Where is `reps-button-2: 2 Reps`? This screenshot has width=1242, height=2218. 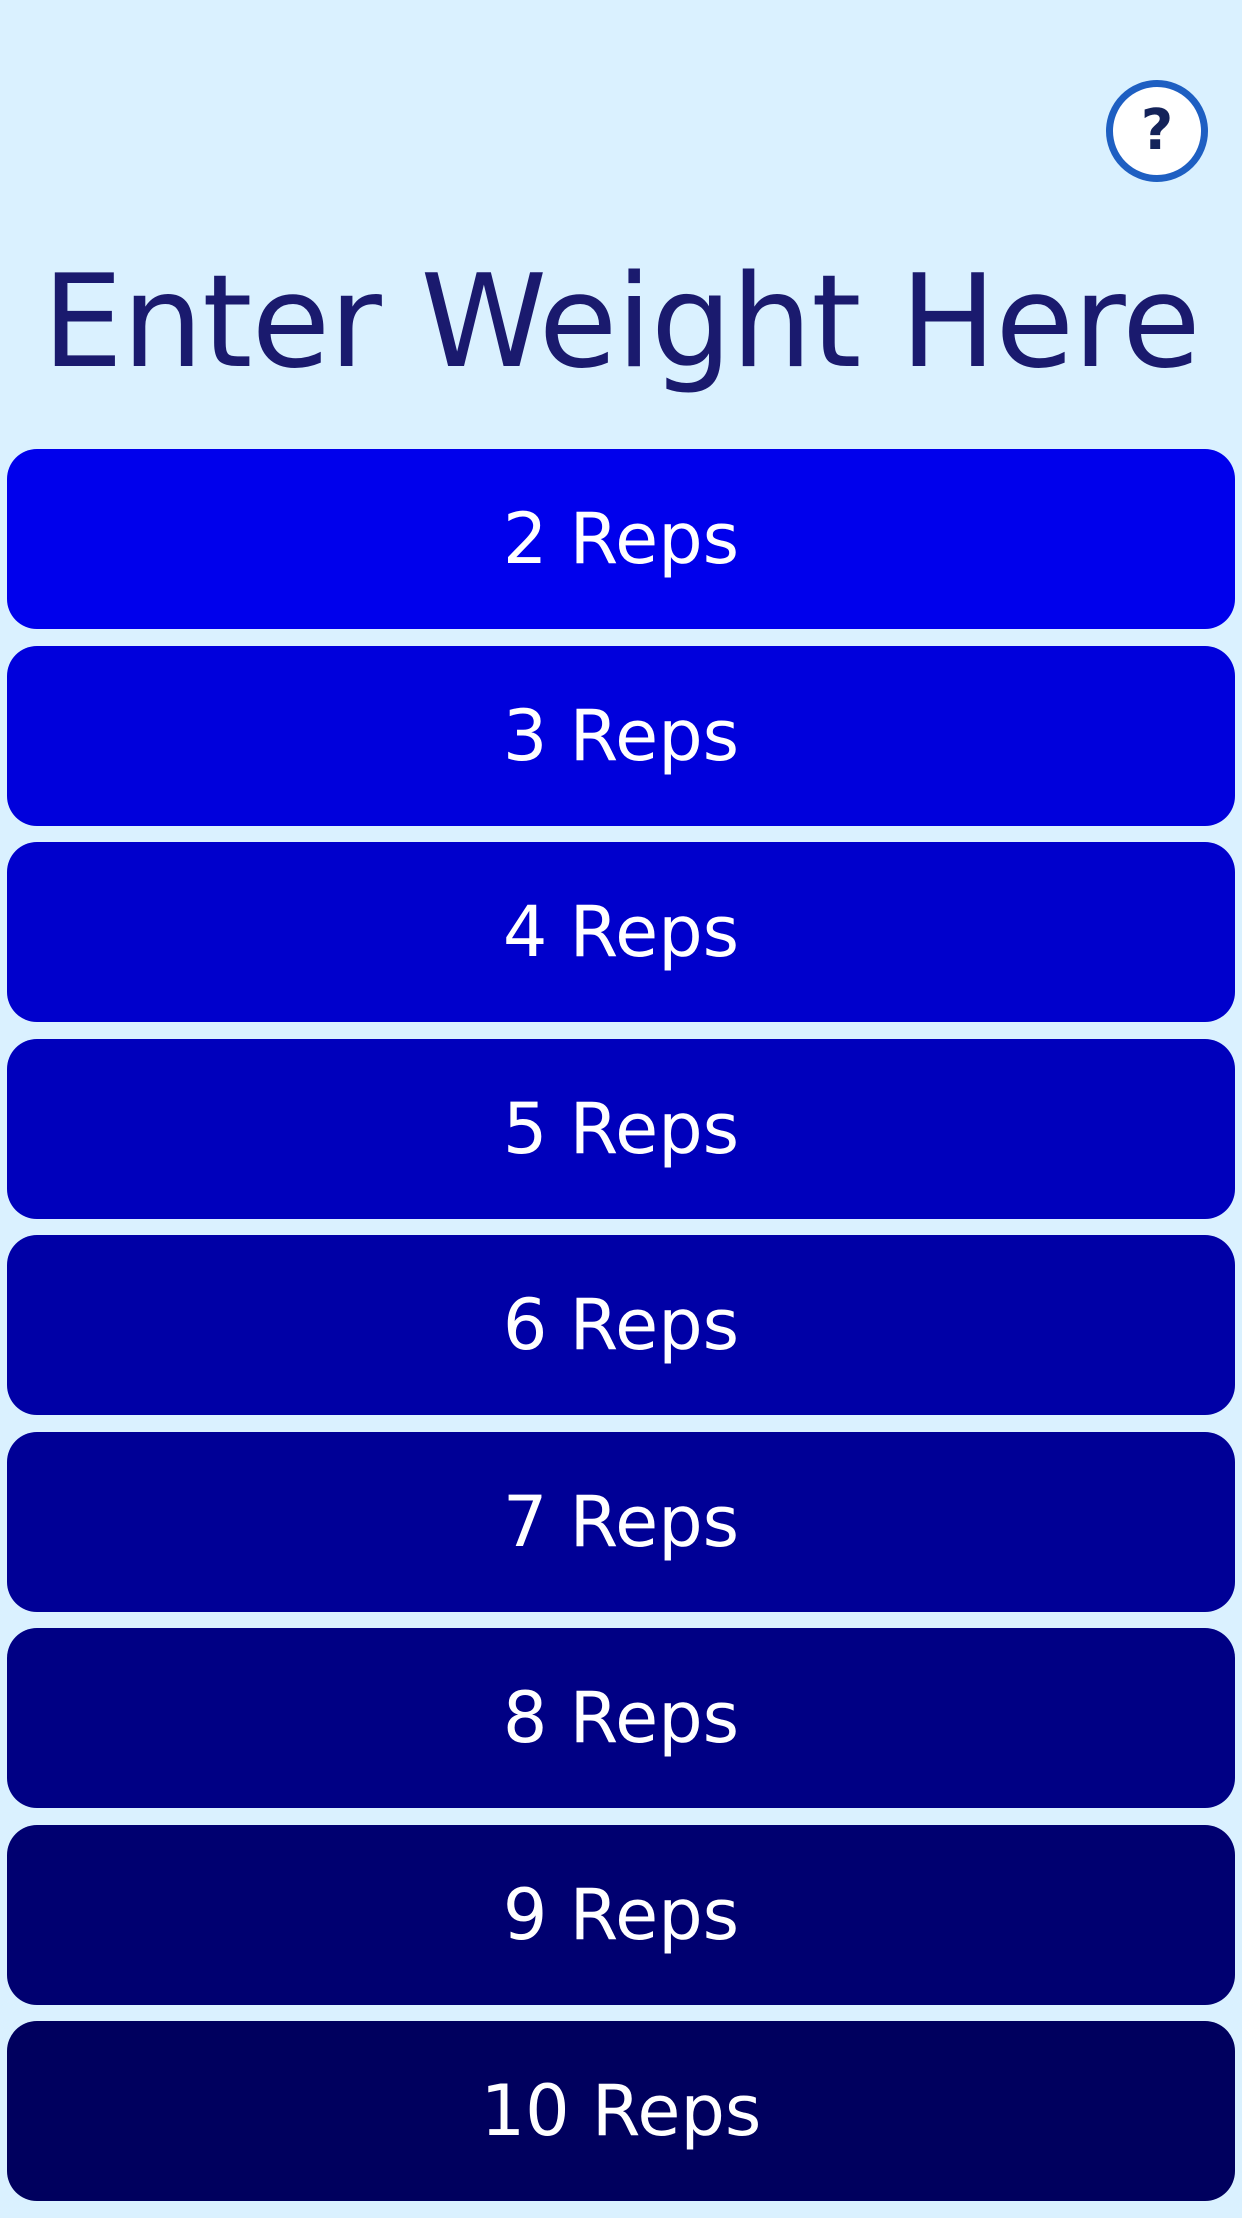 reps-button-2: 2 Reps is located at coordinates (621, 539).